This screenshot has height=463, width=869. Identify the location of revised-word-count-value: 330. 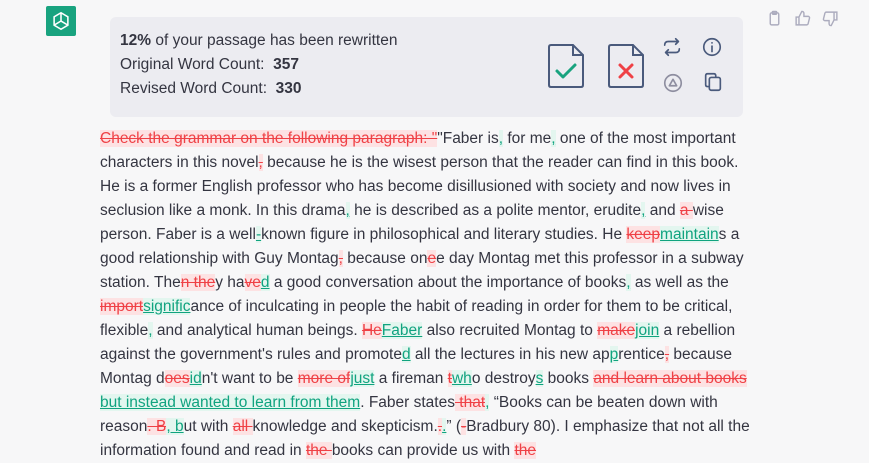
(288, 88).